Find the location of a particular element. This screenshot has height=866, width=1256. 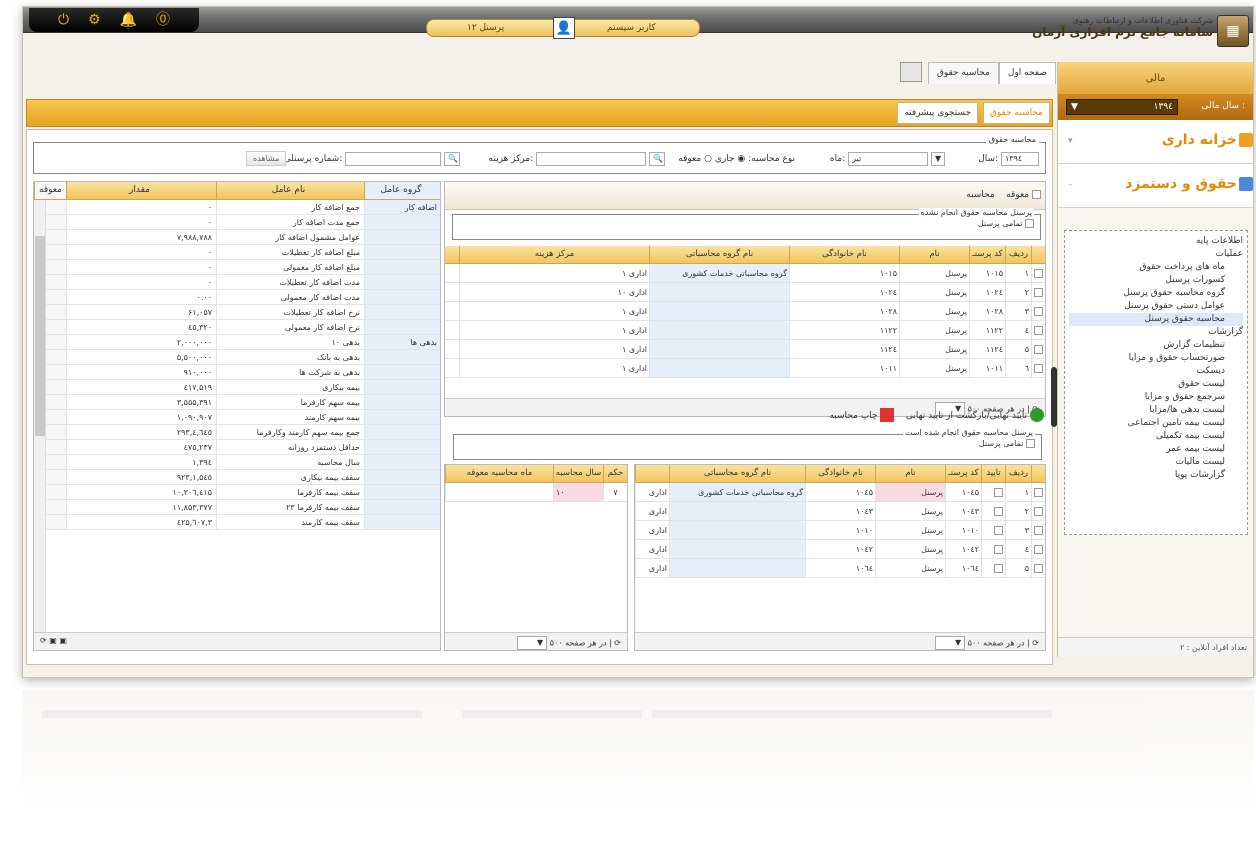

table-row: سقف بیمه کارفرما ۱۰,۳۰٦,٤۱۵ is located at coordinates (237, 492).